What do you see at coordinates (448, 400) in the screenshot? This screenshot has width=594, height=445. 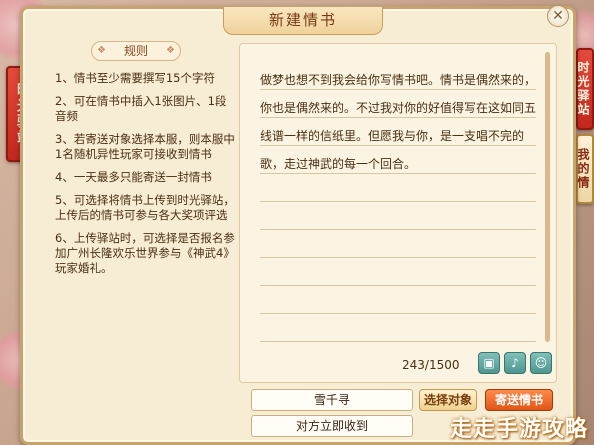 I see `select-target-button: 选择对象` at bounding box center [448, 400].